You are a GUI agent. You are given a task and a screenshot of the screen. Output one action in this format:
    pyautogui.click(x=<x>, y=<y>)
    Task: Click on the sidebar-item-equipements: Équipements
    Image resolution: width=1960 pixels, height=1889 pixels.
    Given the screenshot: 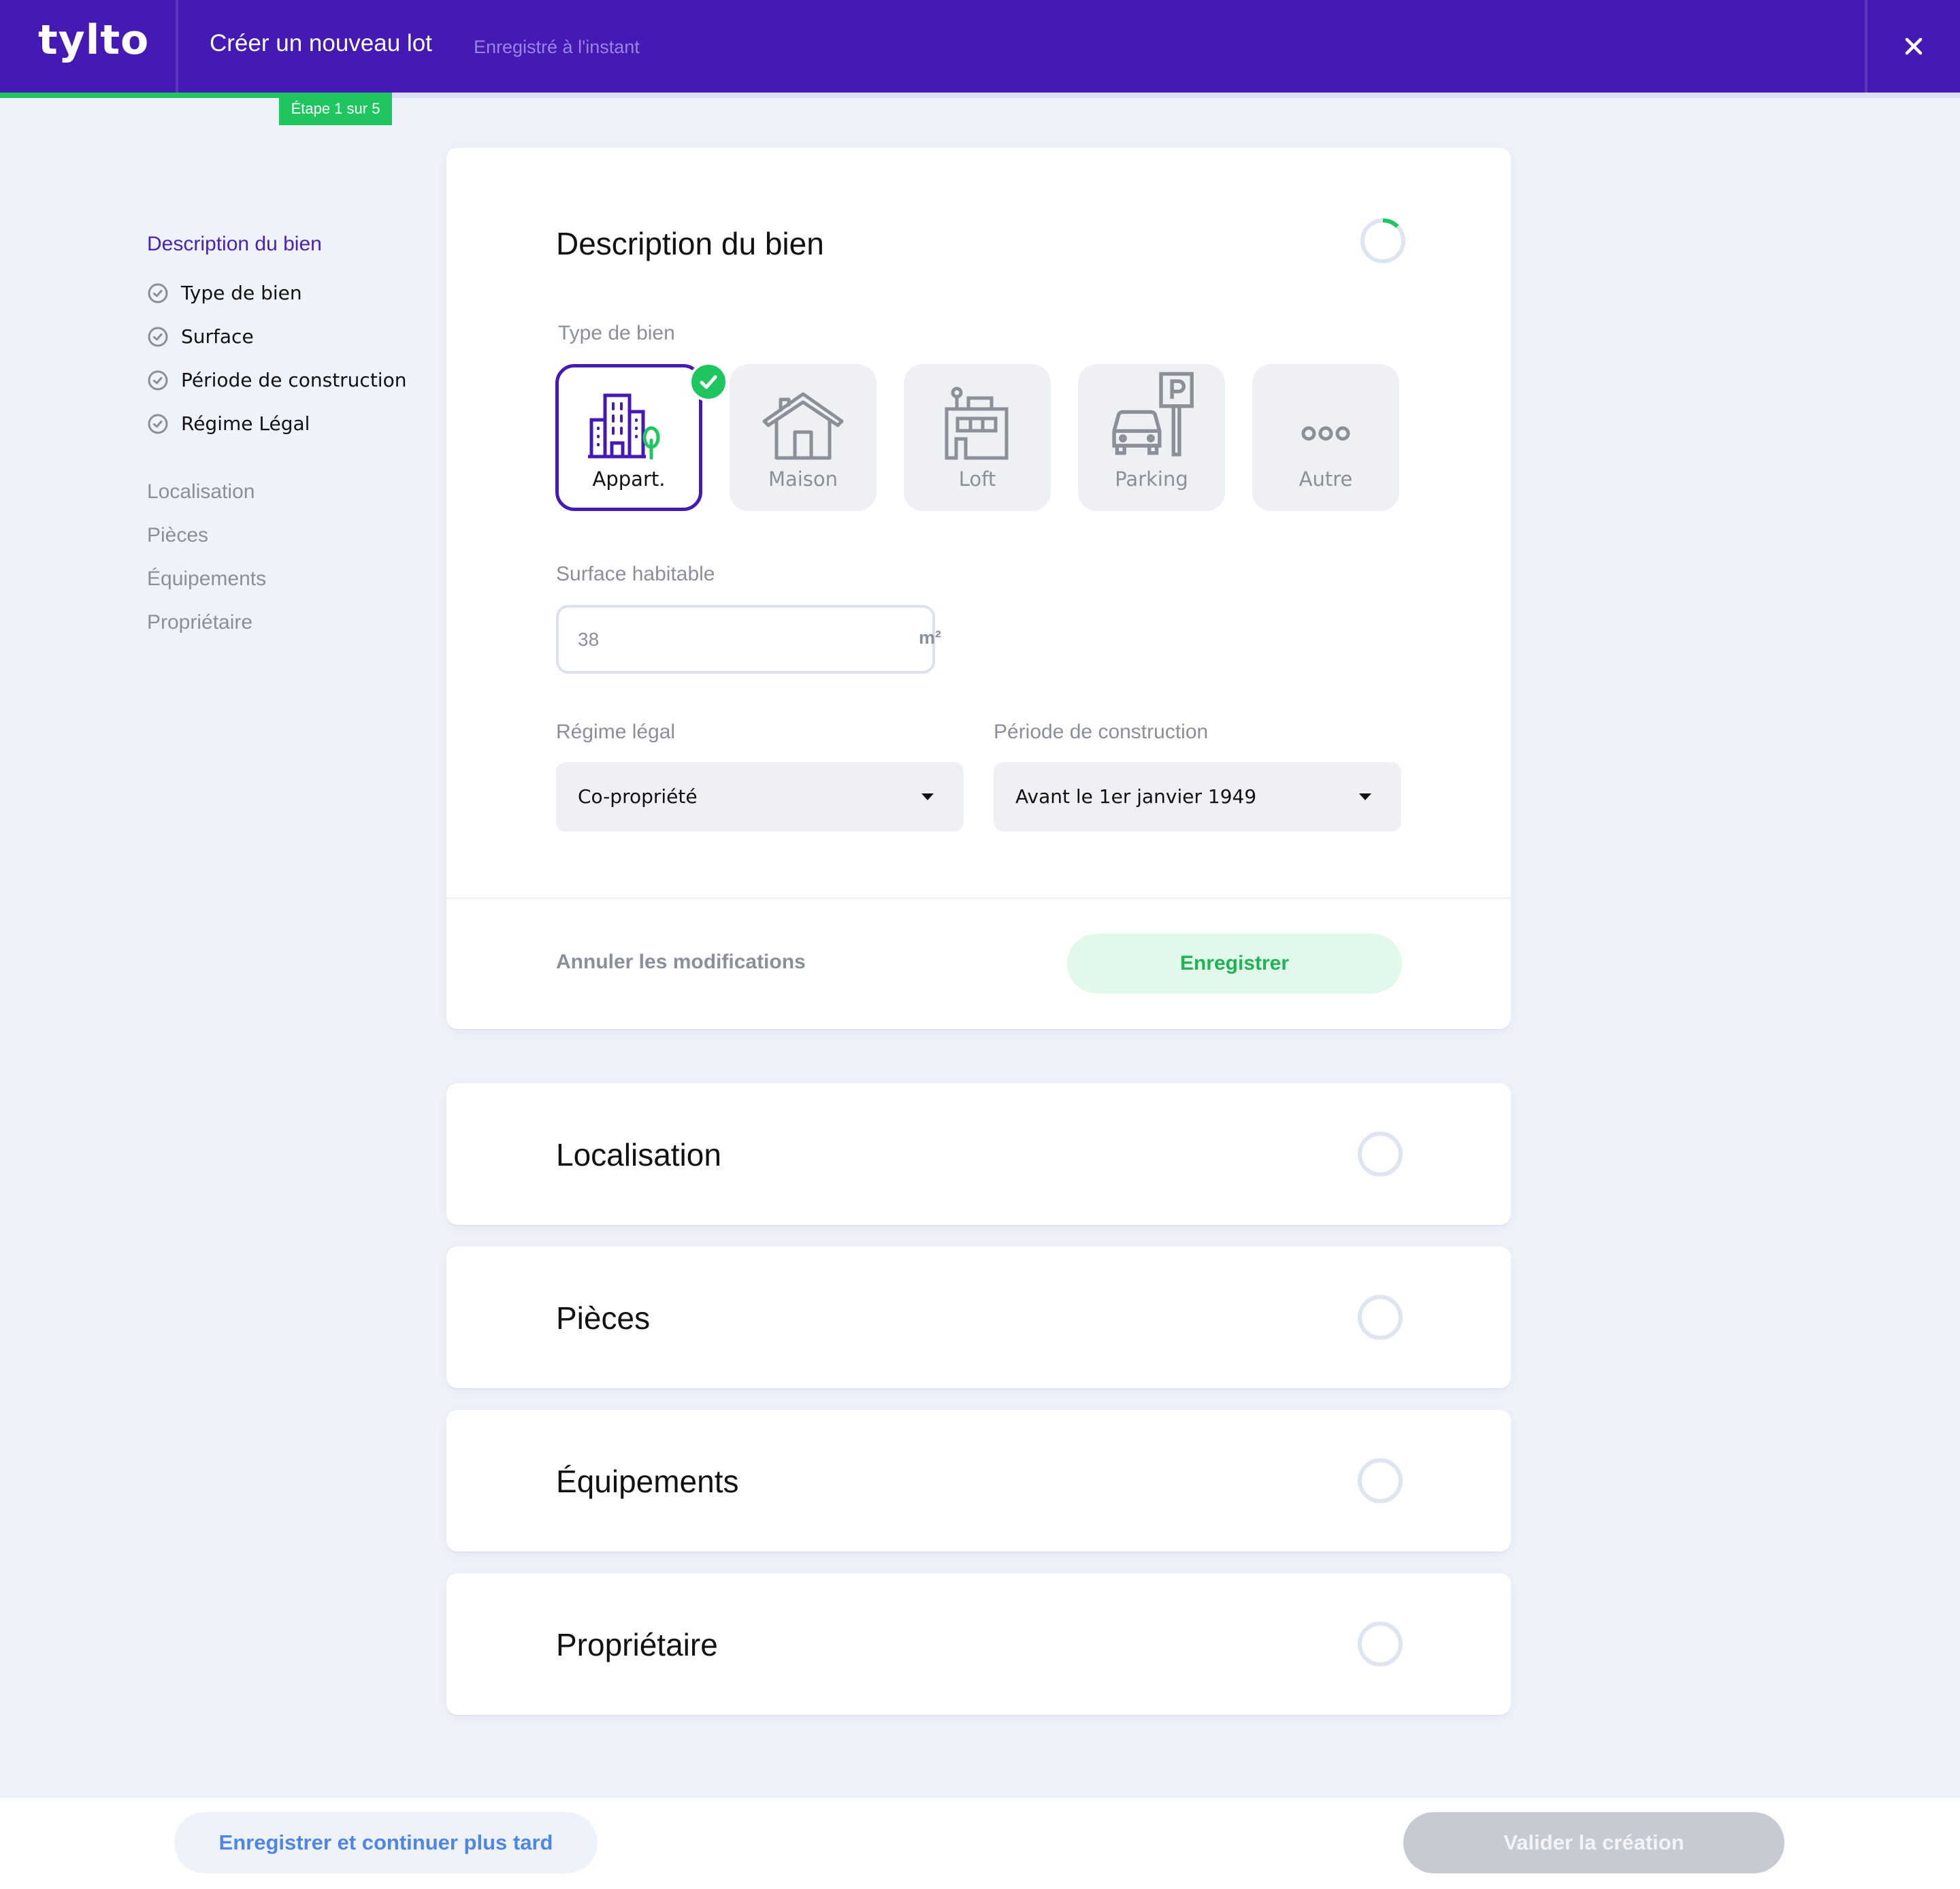 What is the action you would take?
    pyautogui.click(x=207, y=580)
    